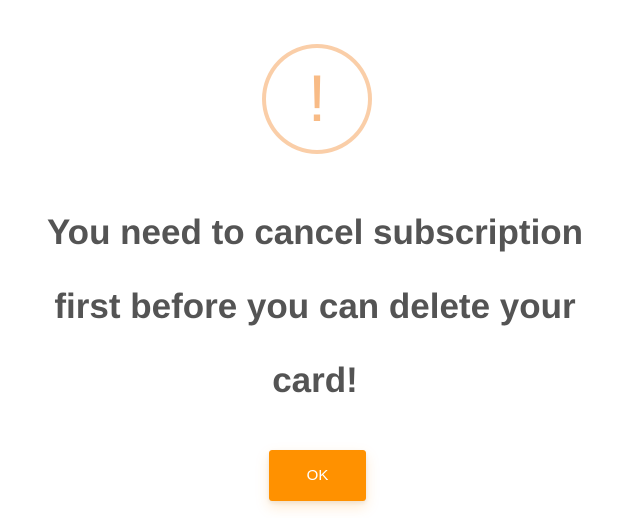  Describe the element at coordinates (317, 475) in the screenshot. I see `ok-button: OK` at that location.